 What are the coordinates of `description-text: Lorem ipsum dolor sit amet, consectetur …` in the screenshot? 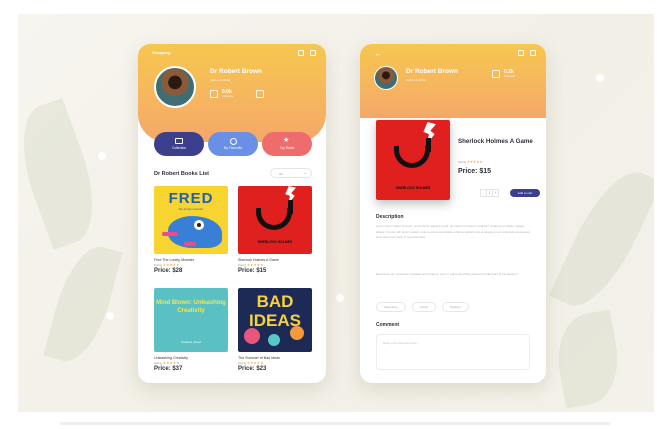 It's located at (453, 232).